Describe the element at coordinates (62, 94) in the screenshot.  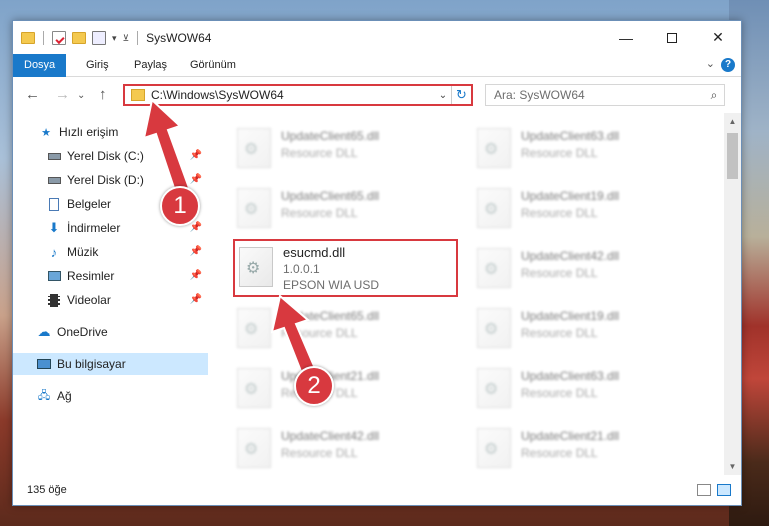
I see `forward-arrow-icon: →` at that location.